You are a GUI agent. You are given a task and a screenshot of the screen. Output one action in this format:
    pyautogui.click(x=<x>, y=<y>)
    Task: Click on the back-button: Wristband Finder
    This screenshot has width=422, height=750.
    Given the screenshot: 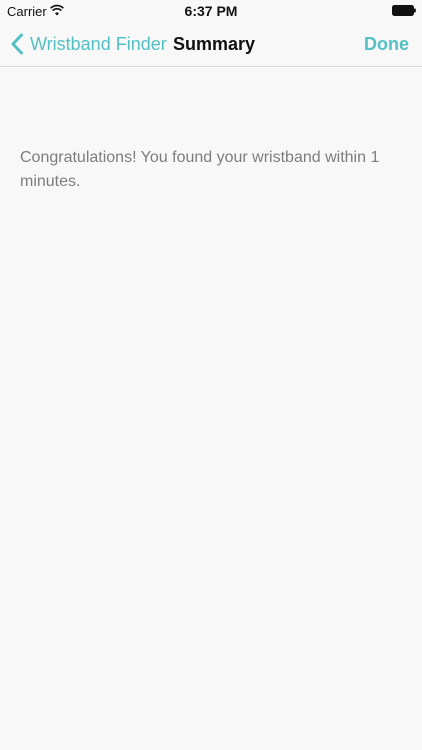 What is the action you would take?
    pyautogui.click(x=88, y=44)
    